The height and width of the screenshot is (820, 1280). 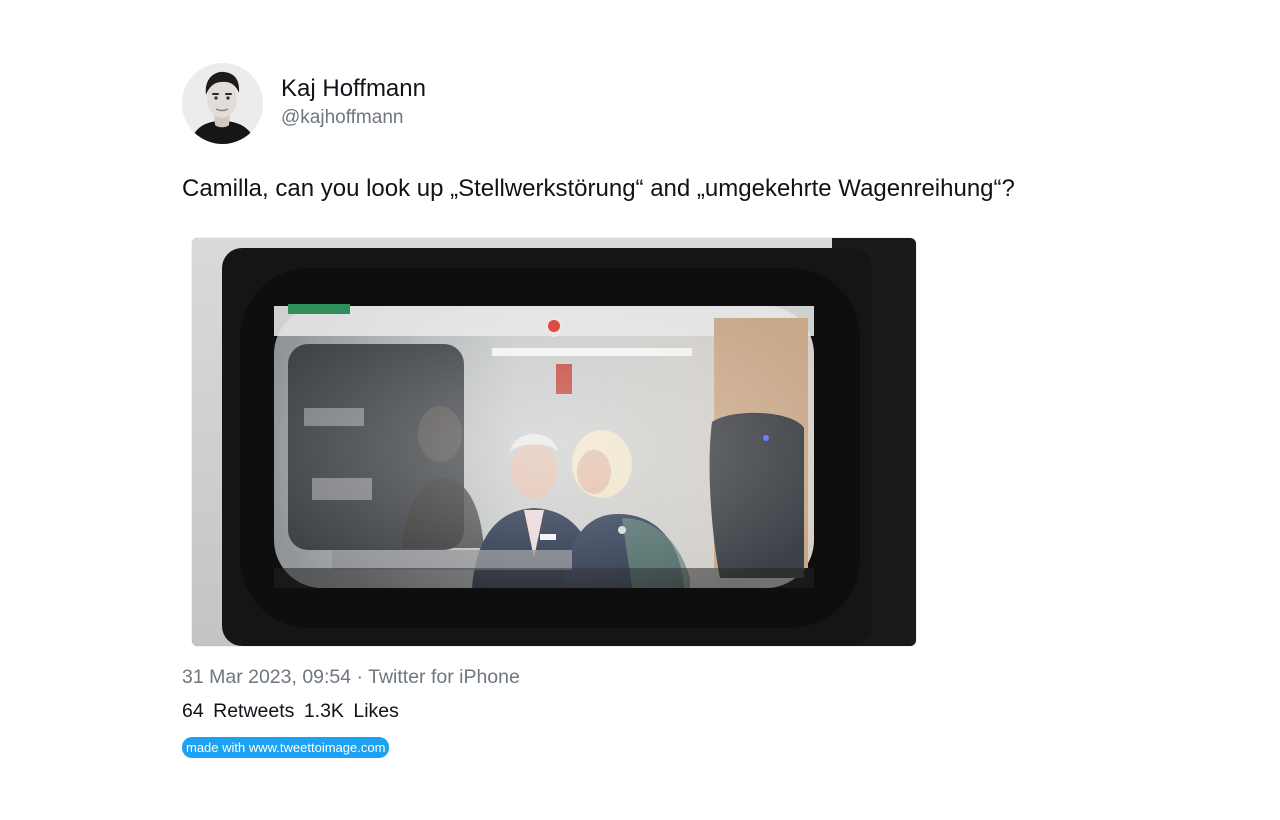 What do you see at coordinates (444, 677) in the screenshot?
I see `tweet-source: Twitter for iPhone` at bounding box center [444, 677].